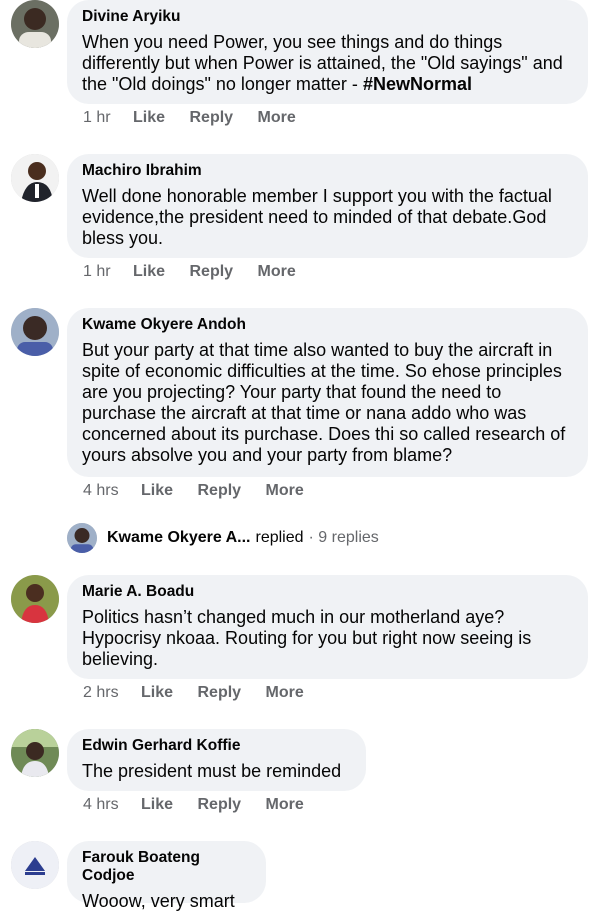 The width and height of the screenshot is (600, 912). I want to click on comment-author: Machiro Ibrahim, so click(327, 171).